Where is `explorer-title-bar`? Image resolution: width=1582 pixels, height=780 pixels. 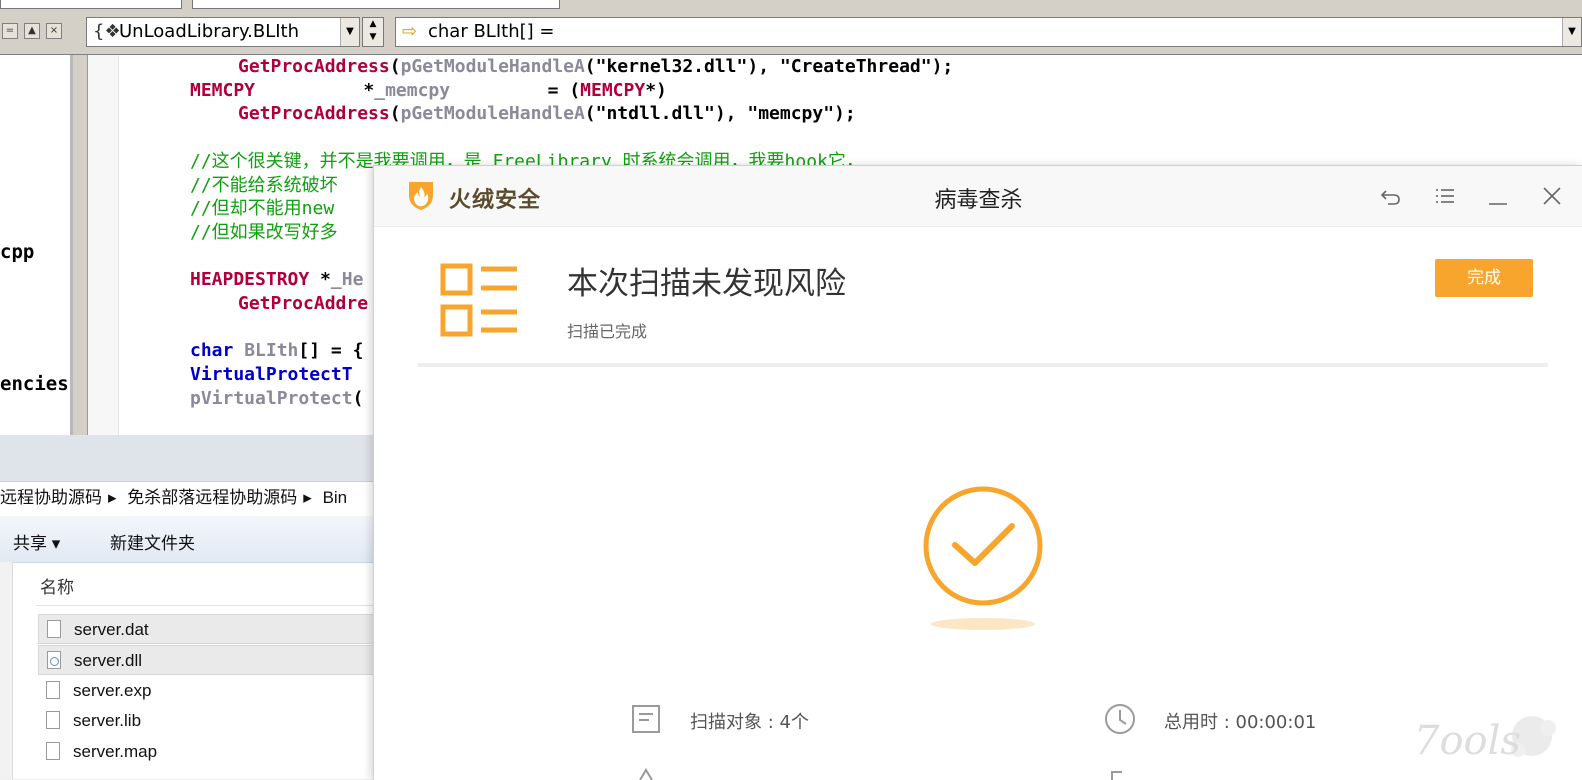 explorer-title-bar is located at coordinates (190, 458).